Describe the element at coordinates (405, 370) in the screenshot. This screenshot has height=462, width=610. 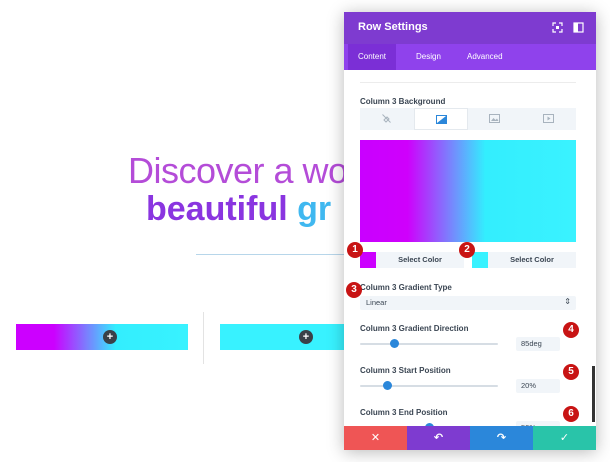
I see `start-position-label: Column 3 Start Position` at that location.